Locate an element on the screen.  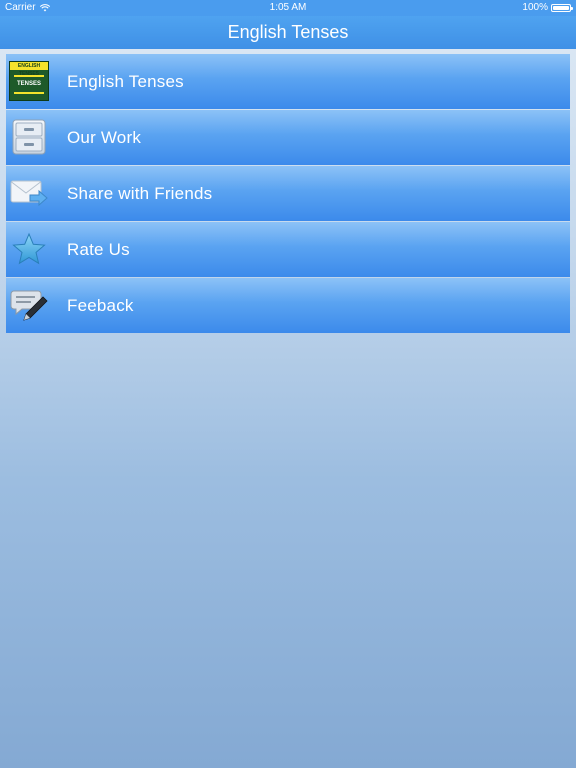
battery-tip is located at coordinates (572, 8).